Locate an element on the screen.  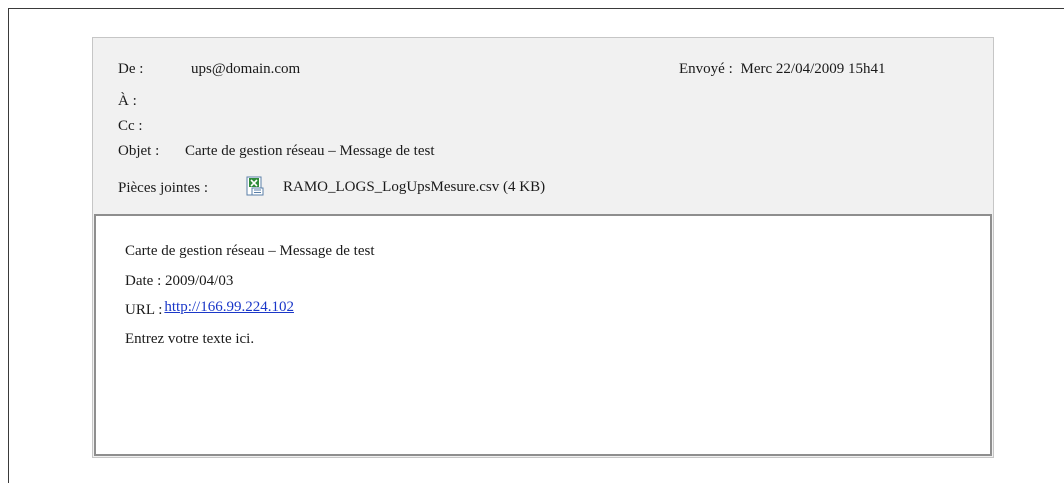
body-line-url: URL : http://166.99.224.102 is located at coordinates (209, 309).